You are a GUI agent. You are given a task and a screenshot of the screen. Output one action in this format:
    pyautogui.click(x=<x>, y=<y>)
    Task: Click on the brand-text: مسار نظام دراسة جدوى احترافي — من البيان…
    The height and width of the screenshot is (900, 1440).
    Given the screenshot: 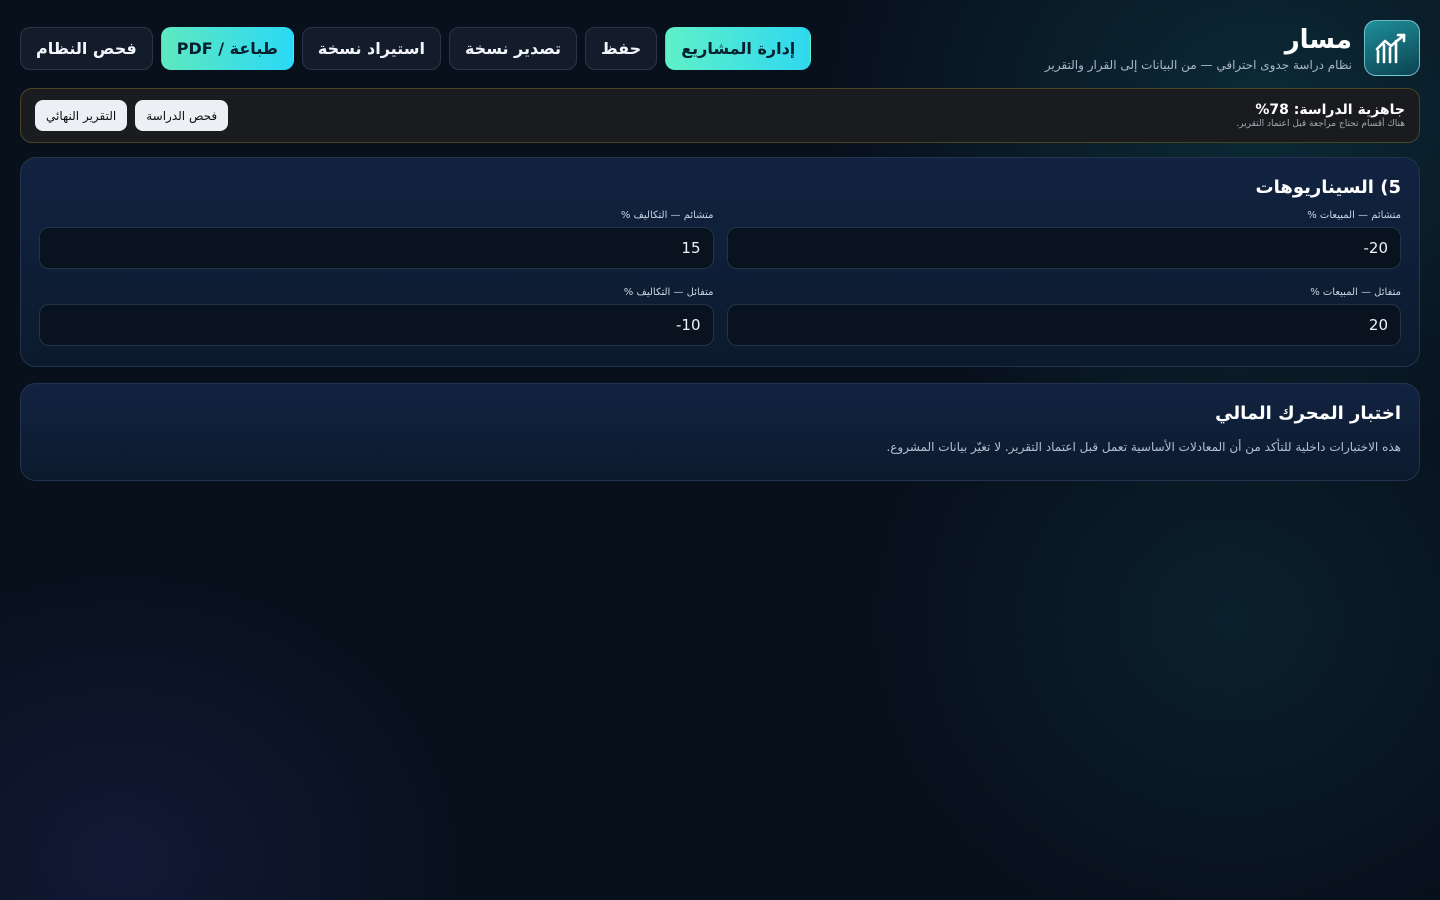 What is the action you would take?
    pyautogui.click(x=1198, y=48)
    